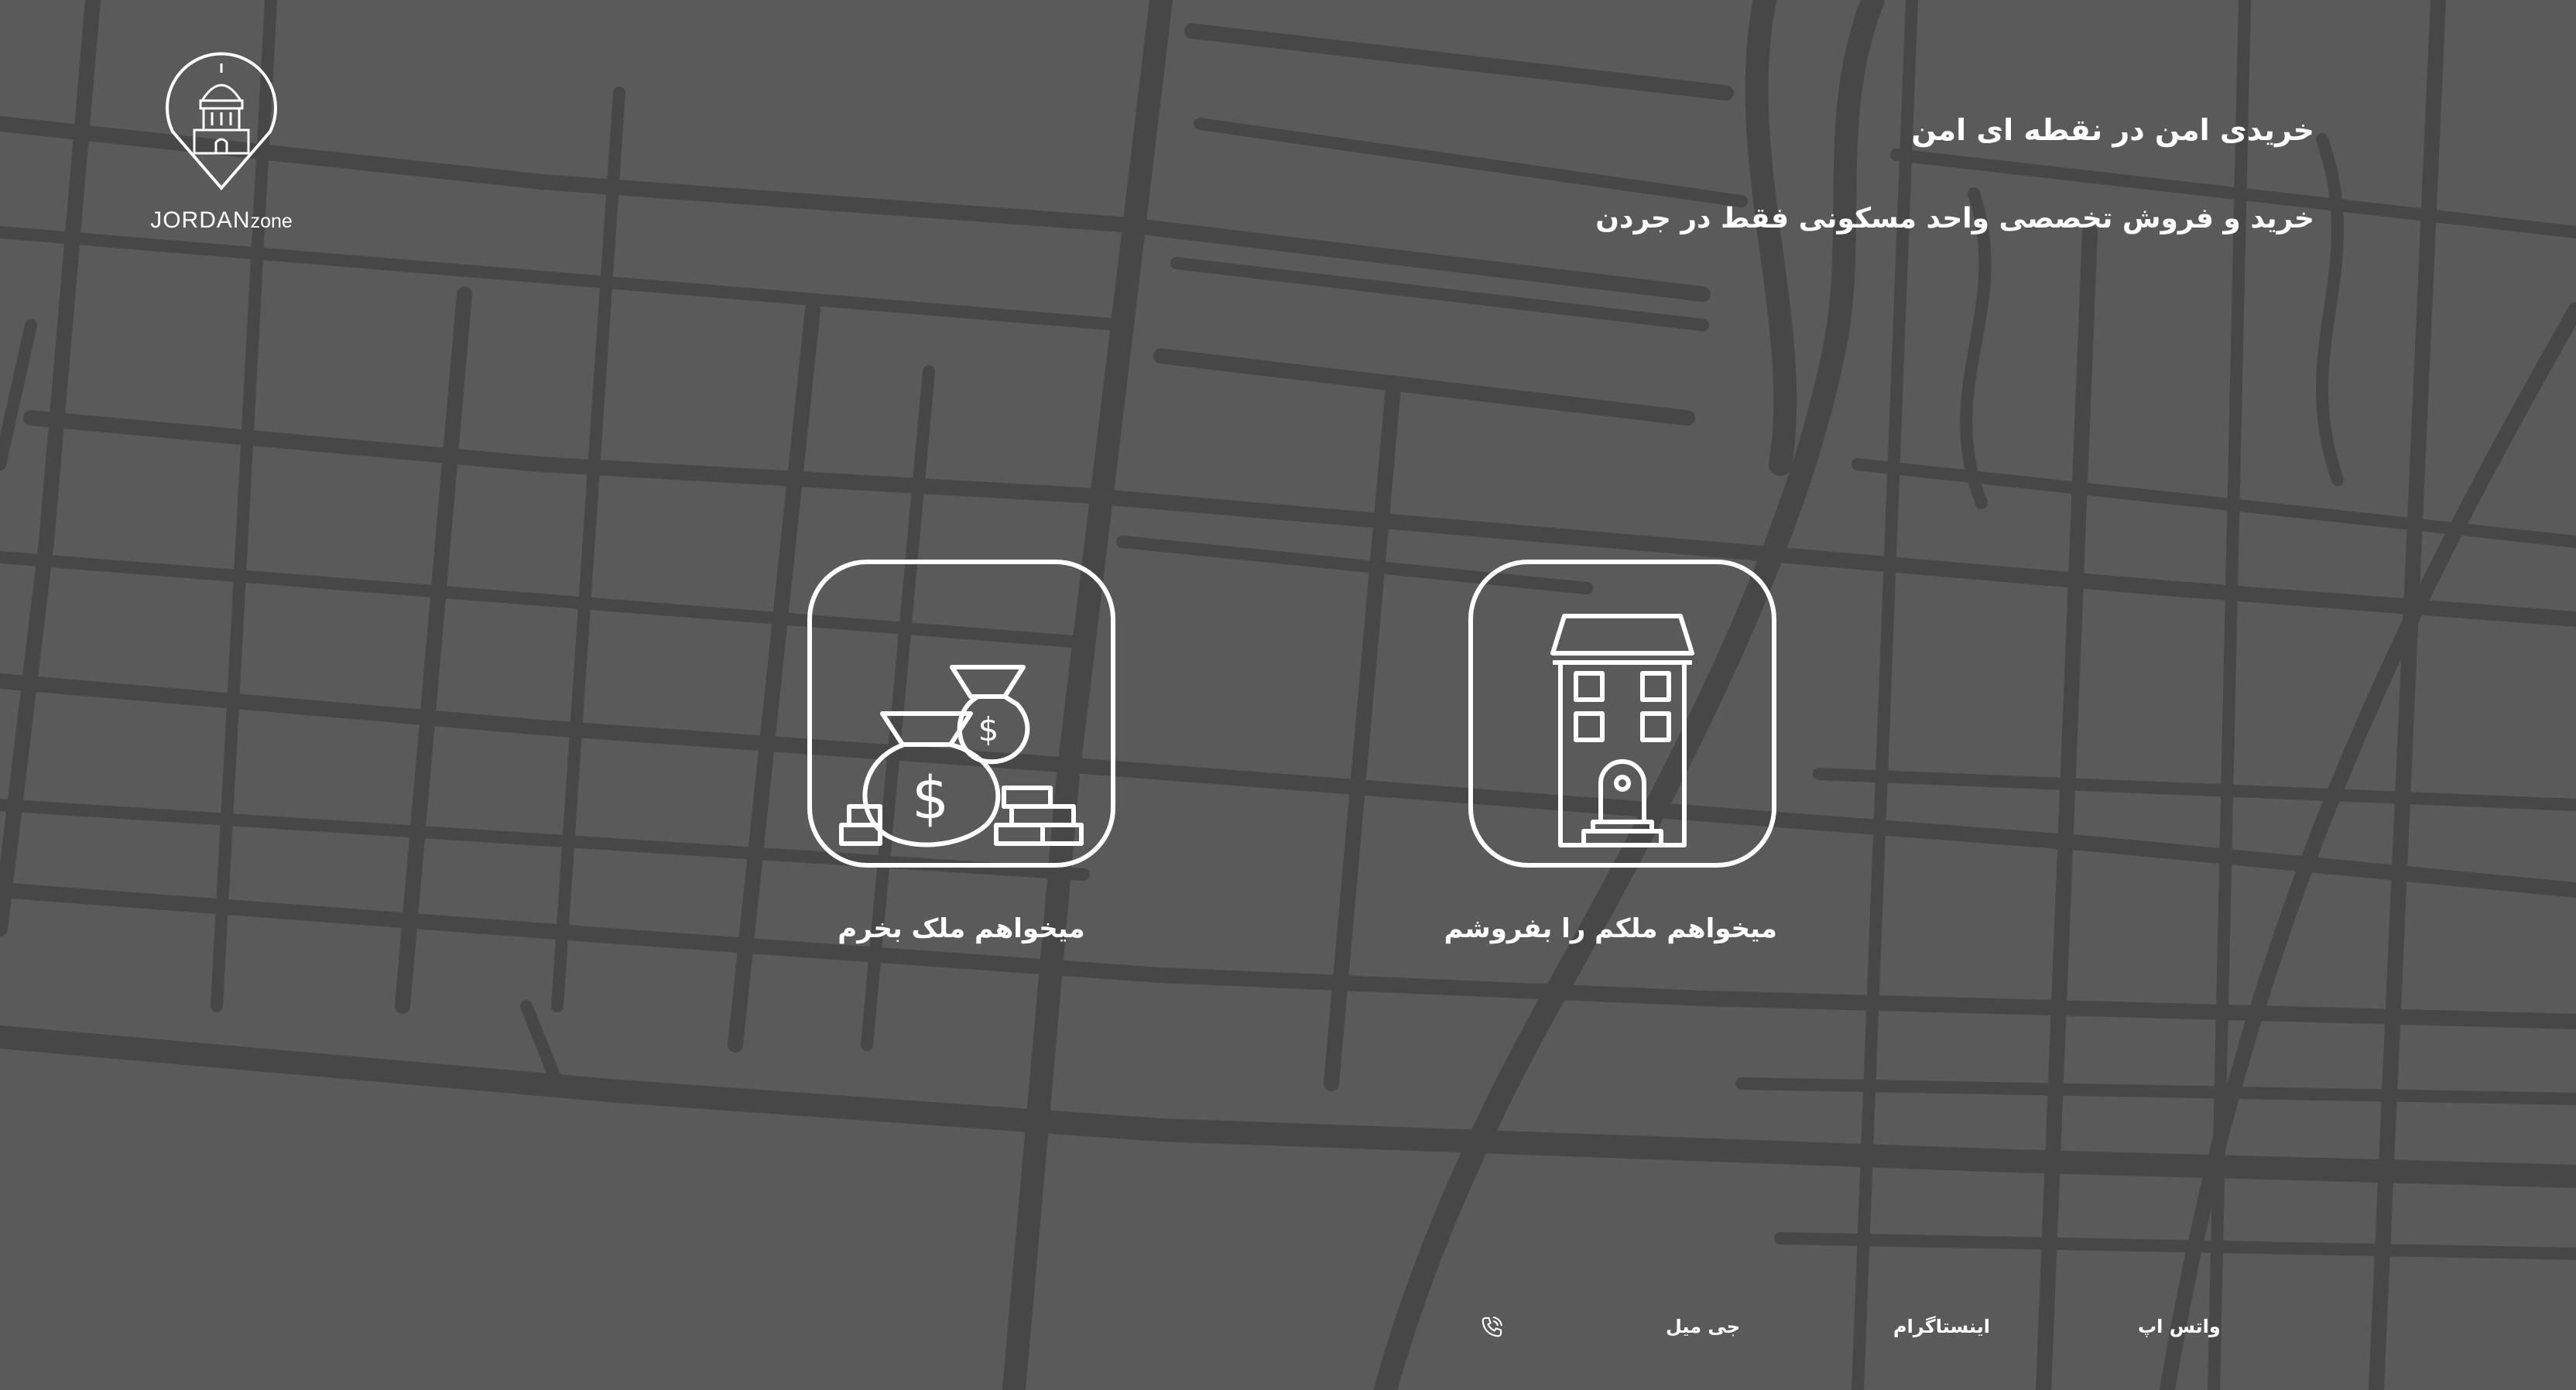 This screenshot has width=2576, height=1390. I want to click on brand-name-main: JORDAN, so click(201, 220).